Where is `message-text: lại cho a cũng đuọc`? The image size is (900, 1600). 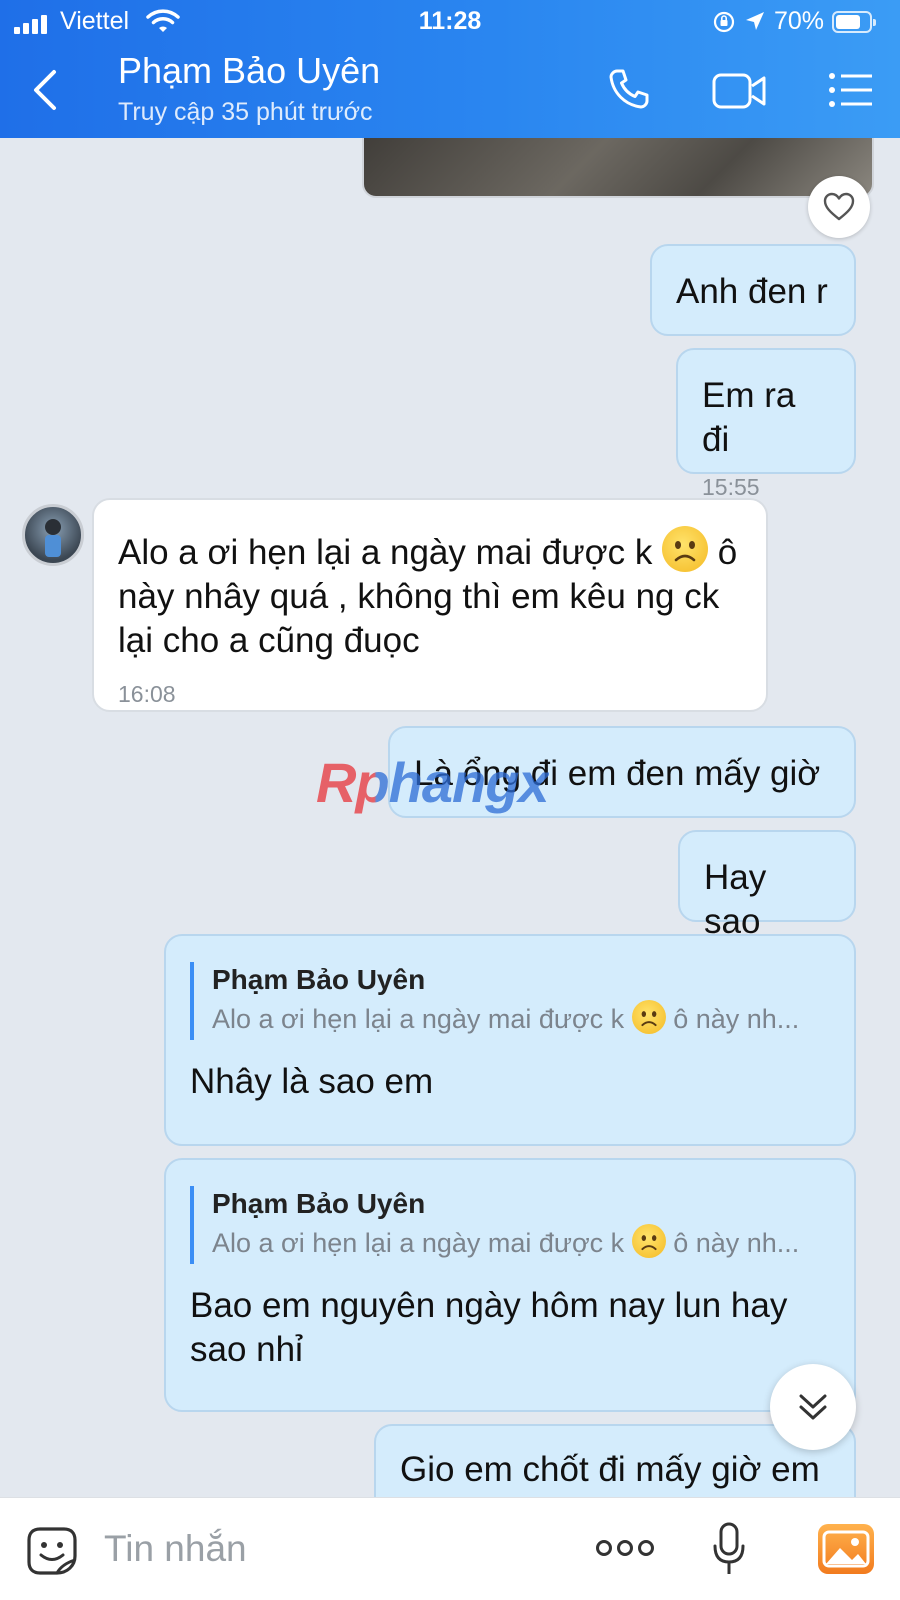
message-text: lại cho a cũng đuọc is located at coordinates (269, 640).